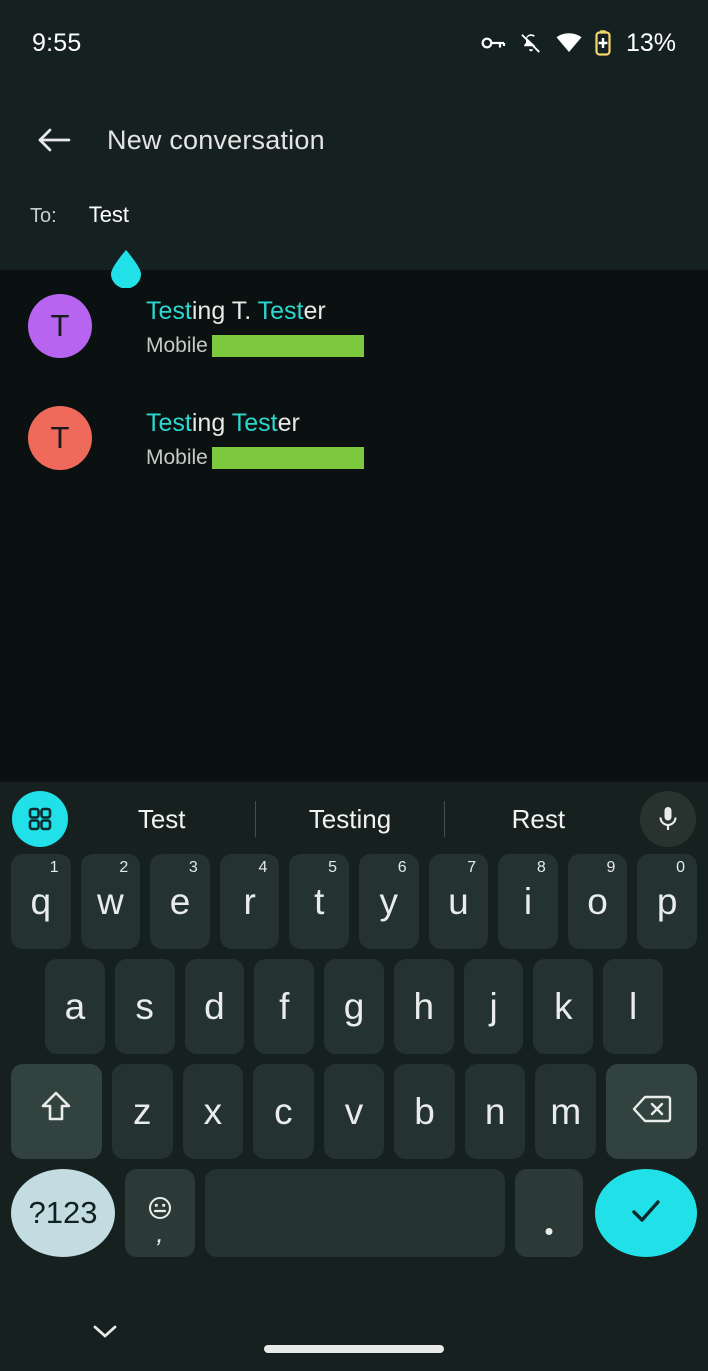  What do you see at coordinates (354, 901) in the screenshot?
I see `keyboard-row-1: 1q 2w 3e 4r 5t 6y 7u 8i 9o 0p` at bounding box center [354, 901].